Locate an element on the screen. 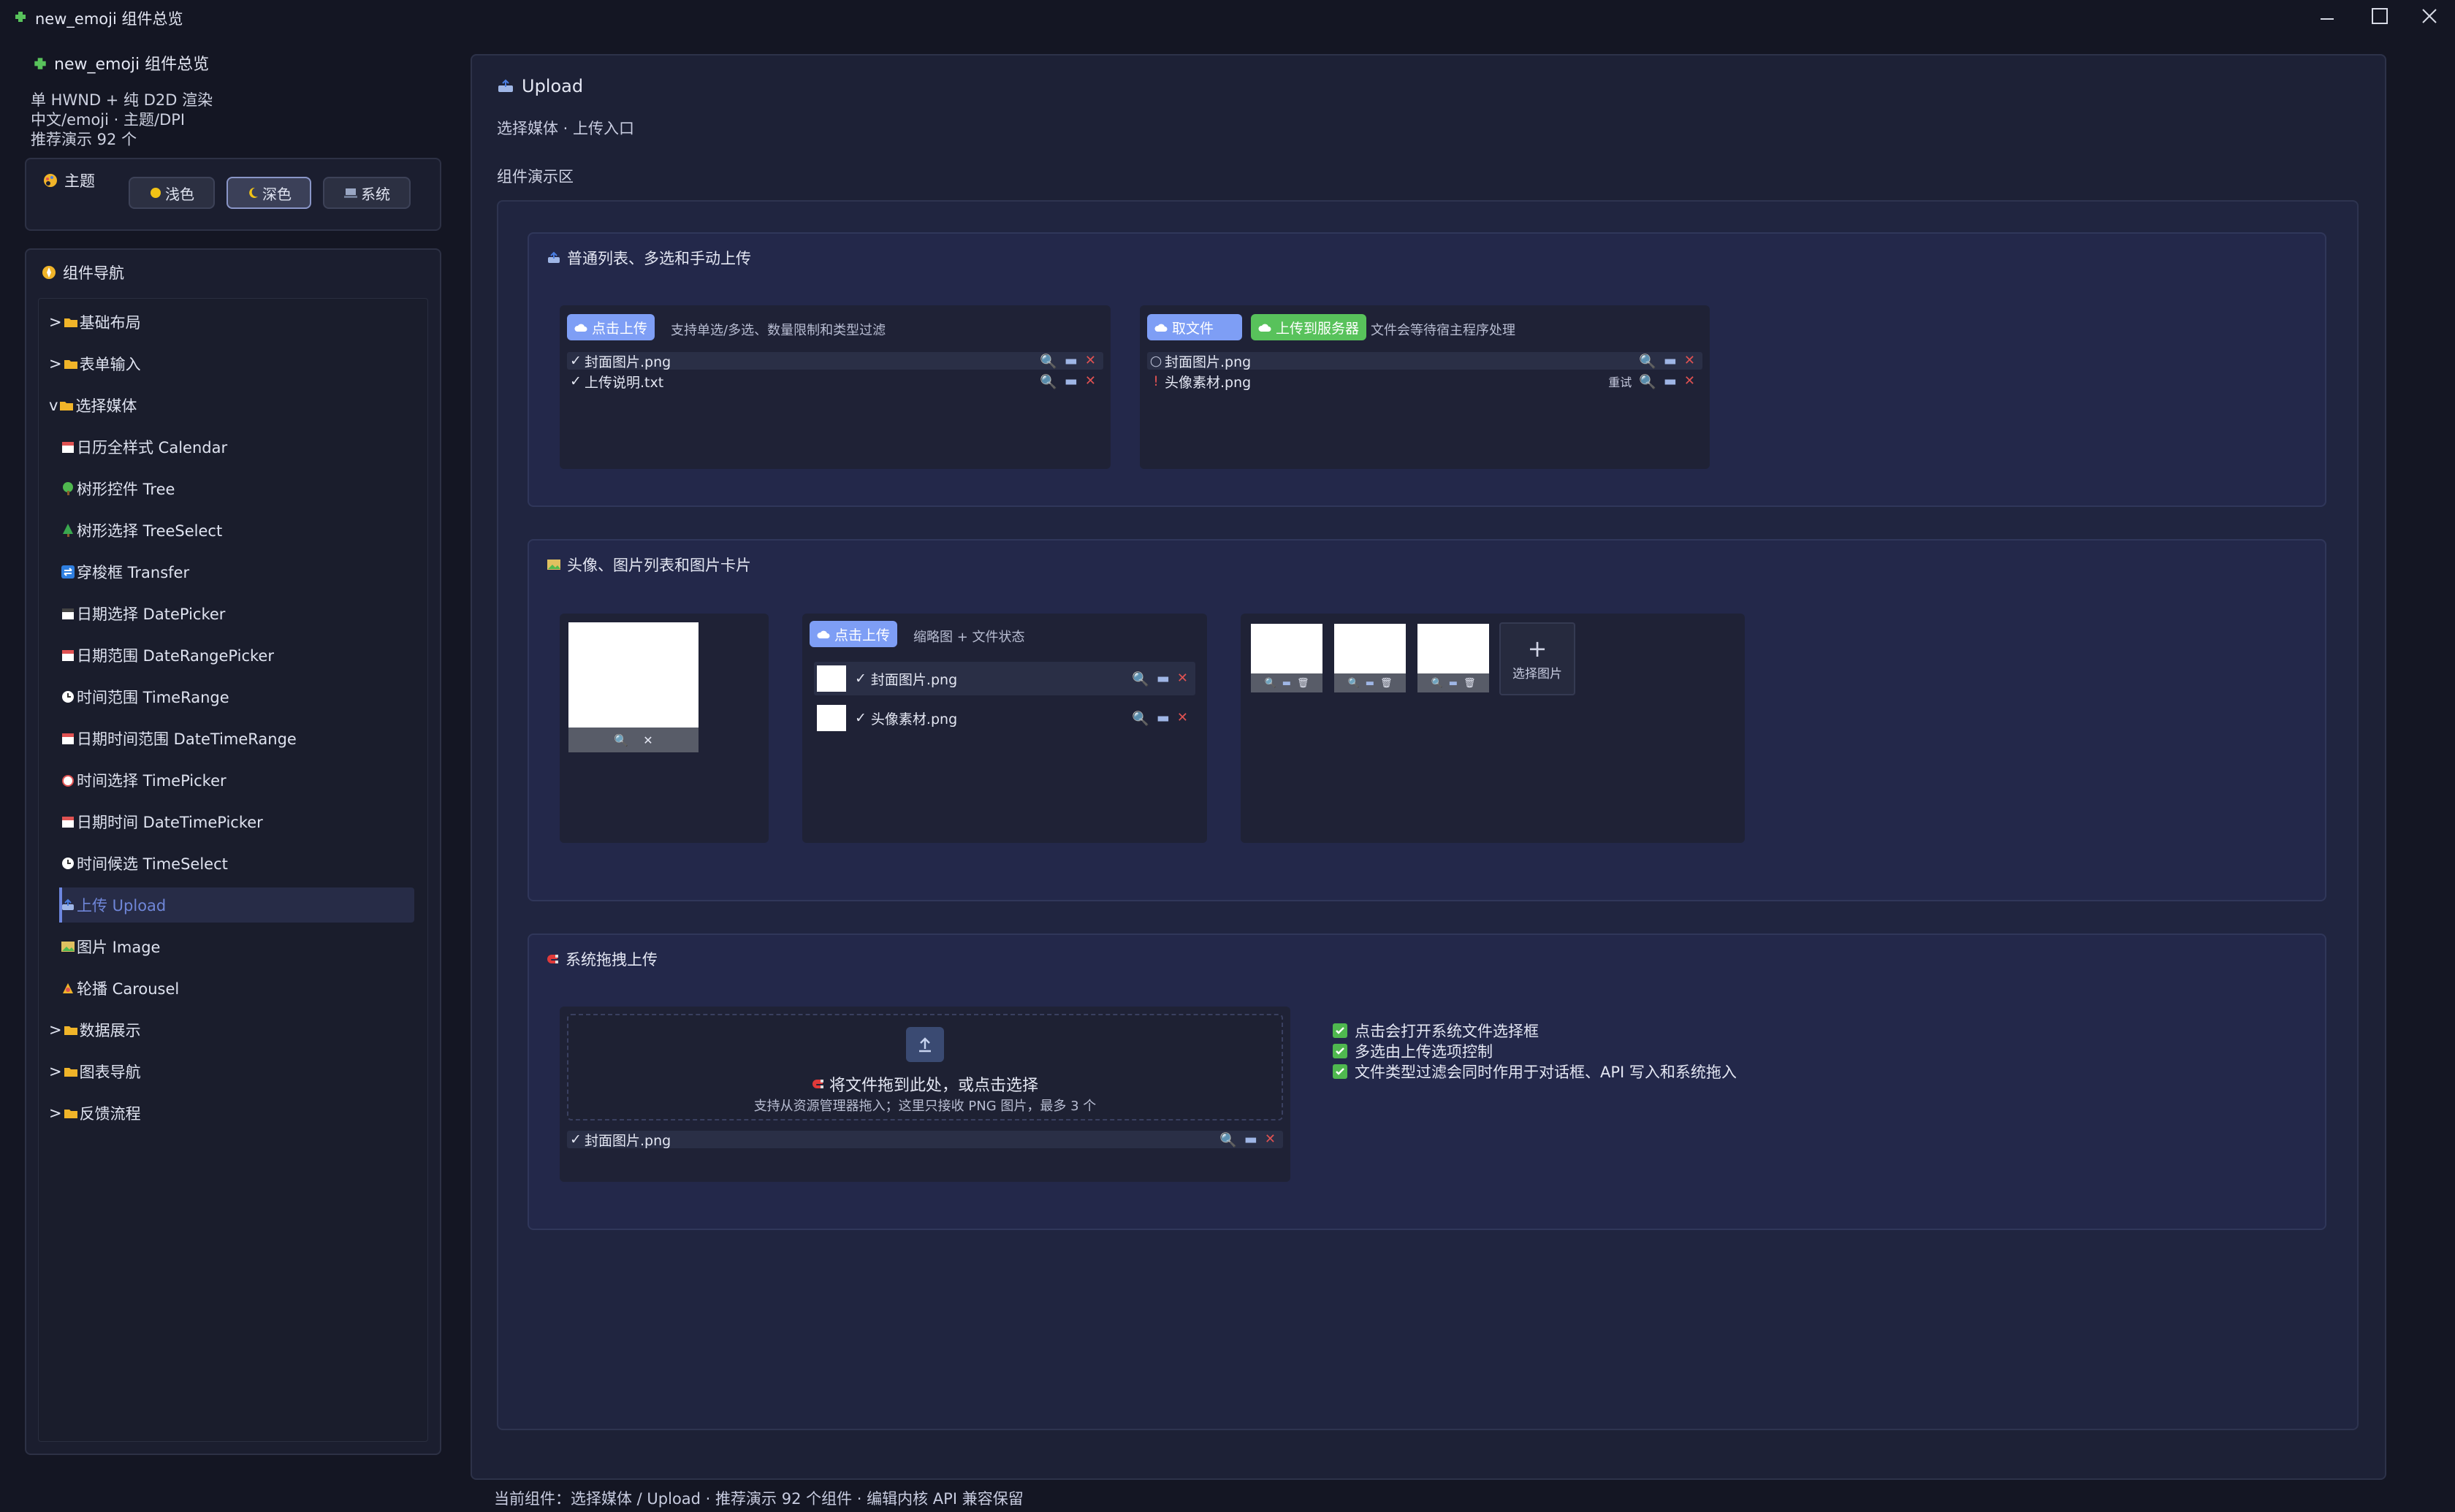  nav-group-feedback: > 反馈流程 is located at coordinates (231, 1113).